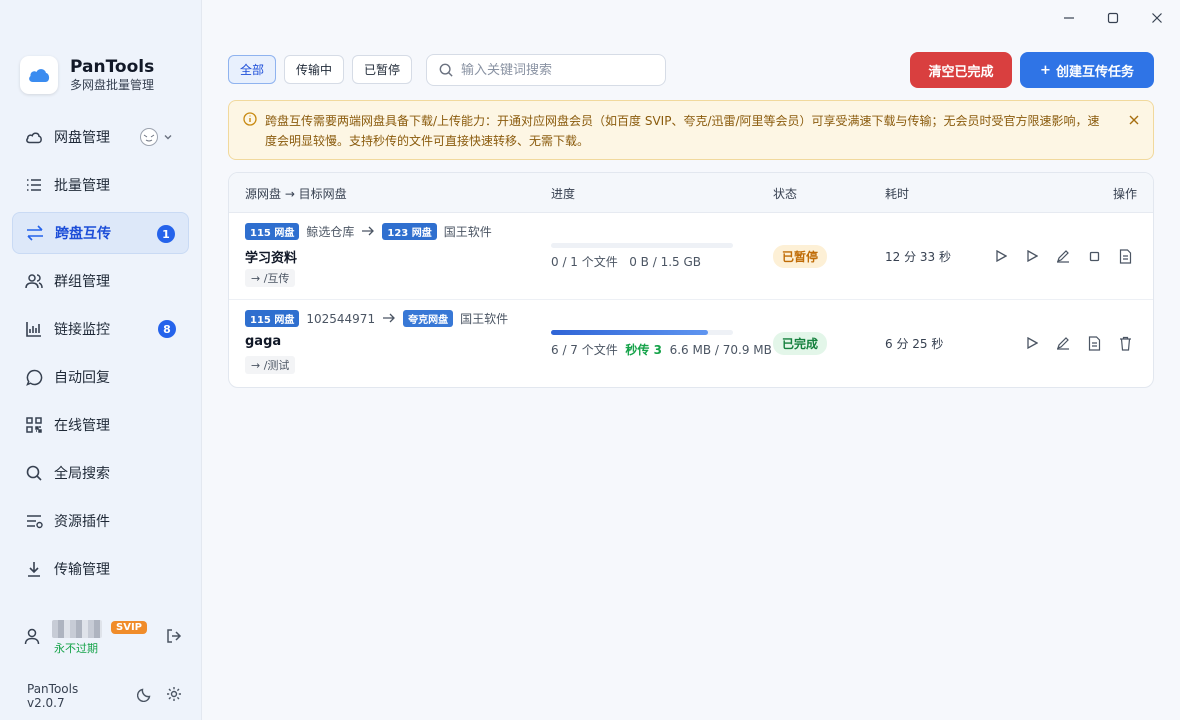 The image size is (1180, 720). I want to click on sidebar-item-batch: 批量管理, so click(100, 185).